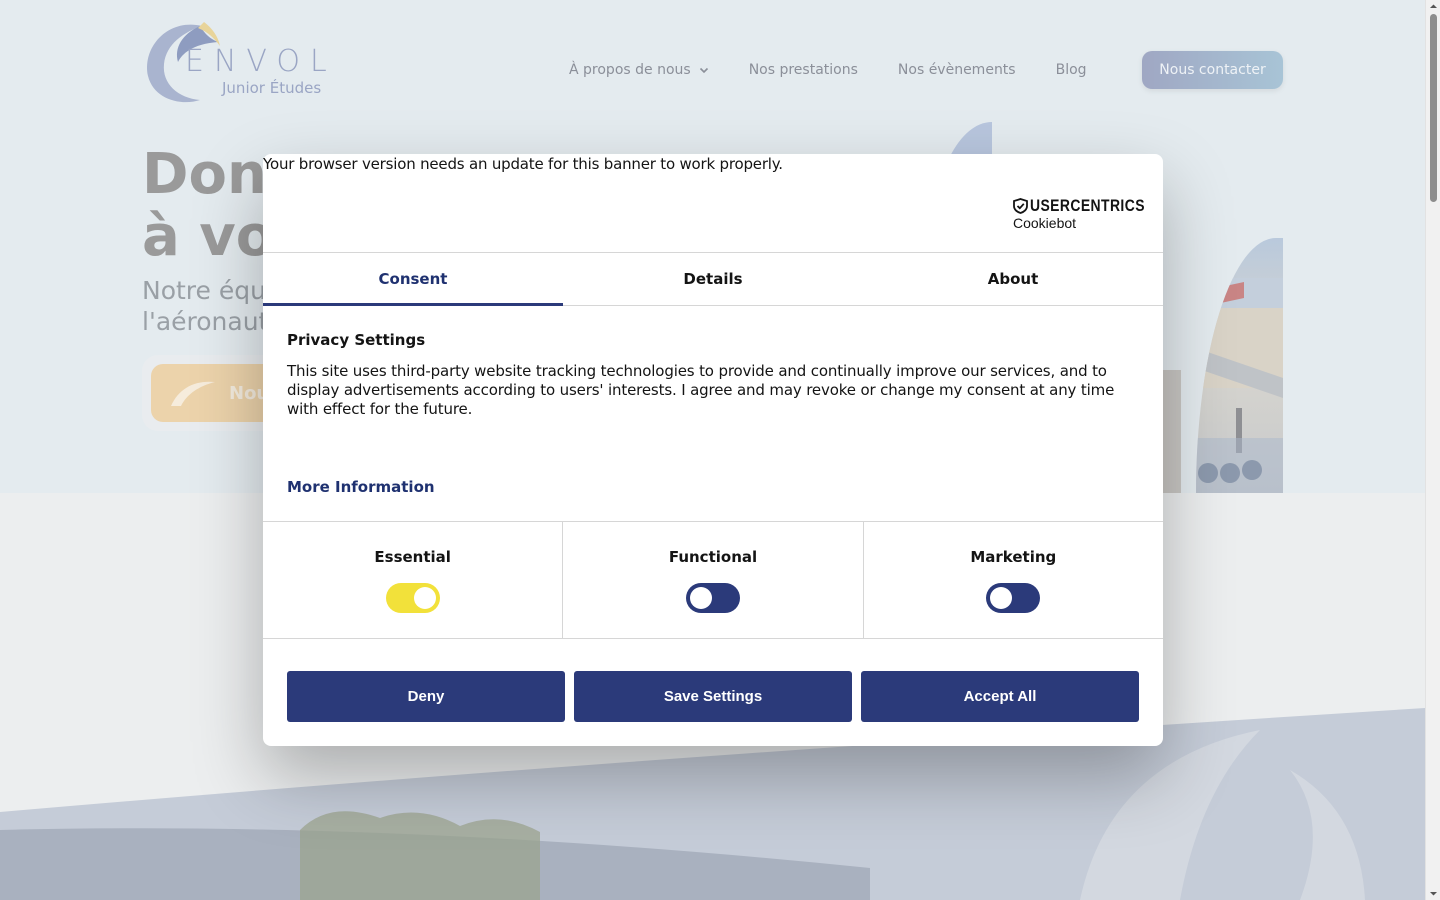 The image size is (1440, 900). What do you see at coordinates (412, 598) in the screenshot?
I see `essential-toggle` at bounding box center [412, 598].